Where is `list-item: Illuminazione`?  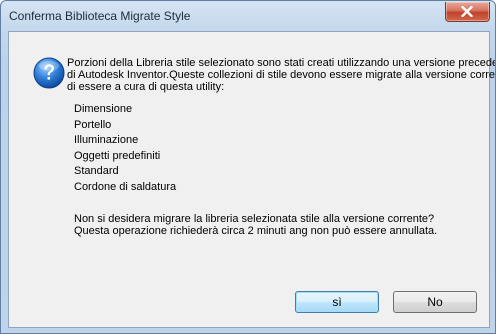 list-item: Illuminazione is located at coordinates (106, 140).